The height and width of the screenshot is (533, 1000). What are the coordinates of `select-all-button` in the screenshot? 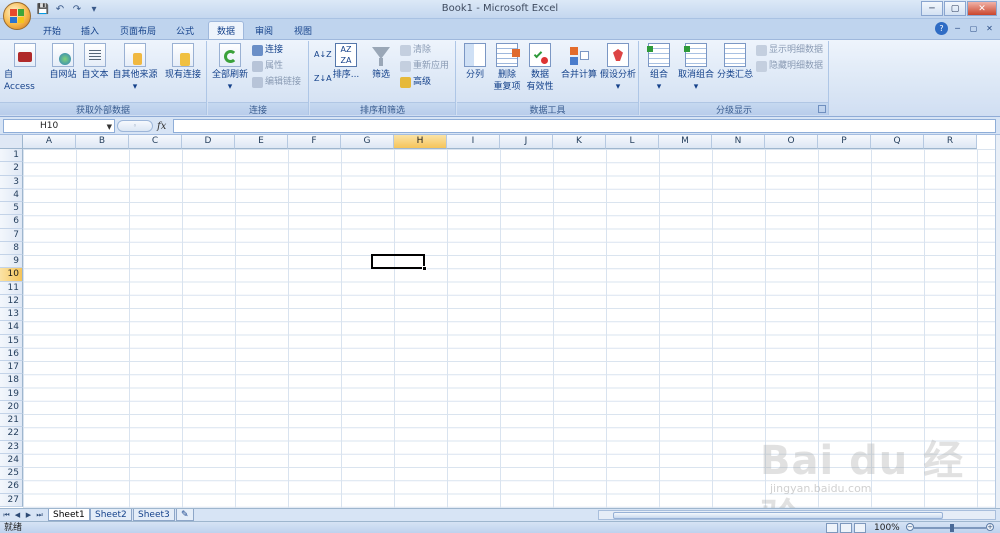 It's located at (11, 142).